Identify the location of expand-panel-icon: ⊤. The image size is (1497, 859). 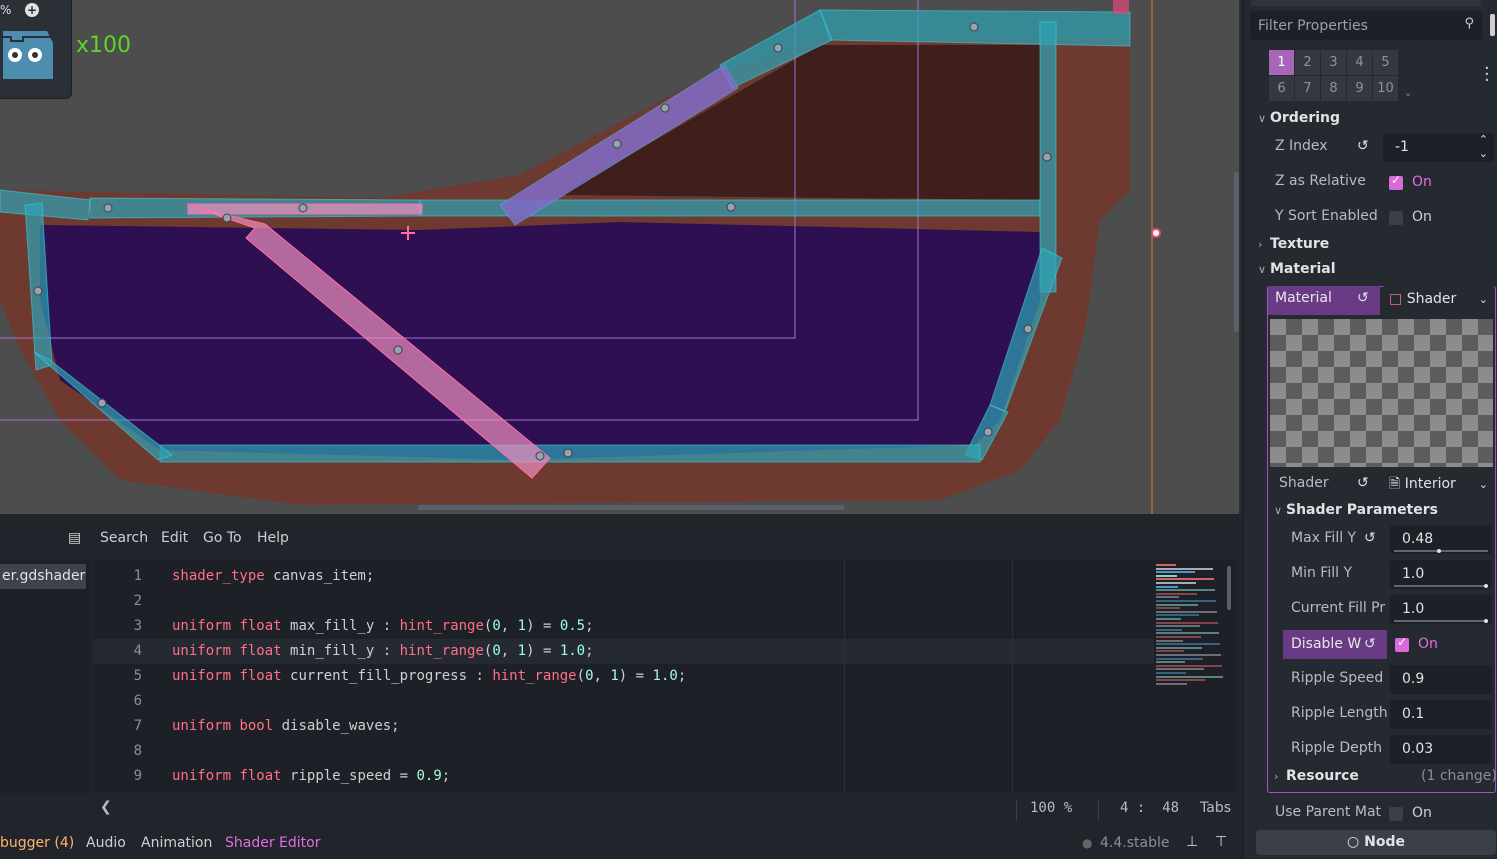
(1221, 842).